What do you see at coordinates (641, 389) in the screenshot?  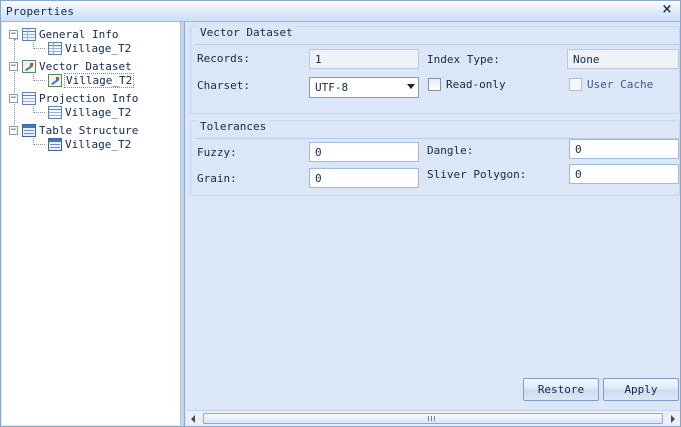 I see `apply-button: Apply` at bounding box center [641, 389].